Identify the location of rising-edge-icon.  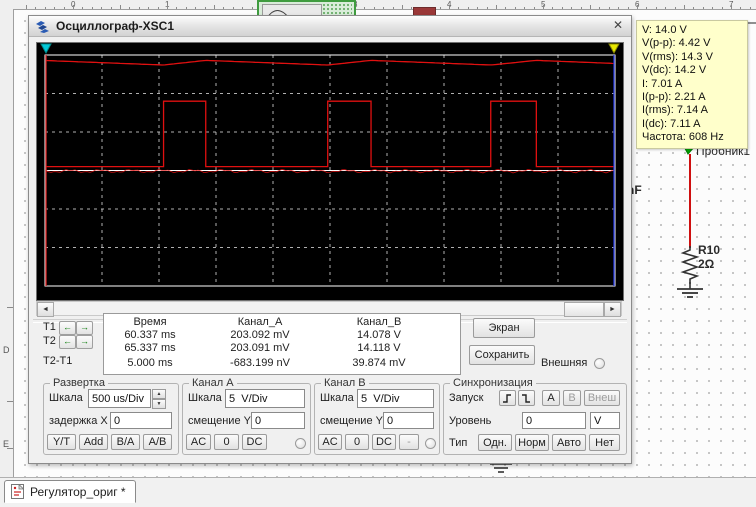
(507, 398).